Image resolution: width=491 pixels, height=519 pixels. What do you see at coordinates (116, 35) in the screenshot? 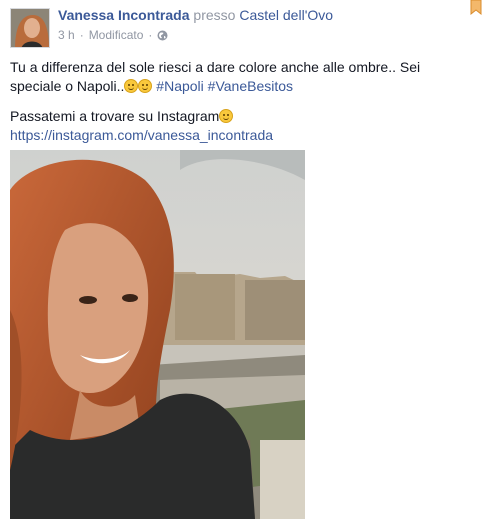
I see `edited-link: Modificato` at bounding box center [116, 35].